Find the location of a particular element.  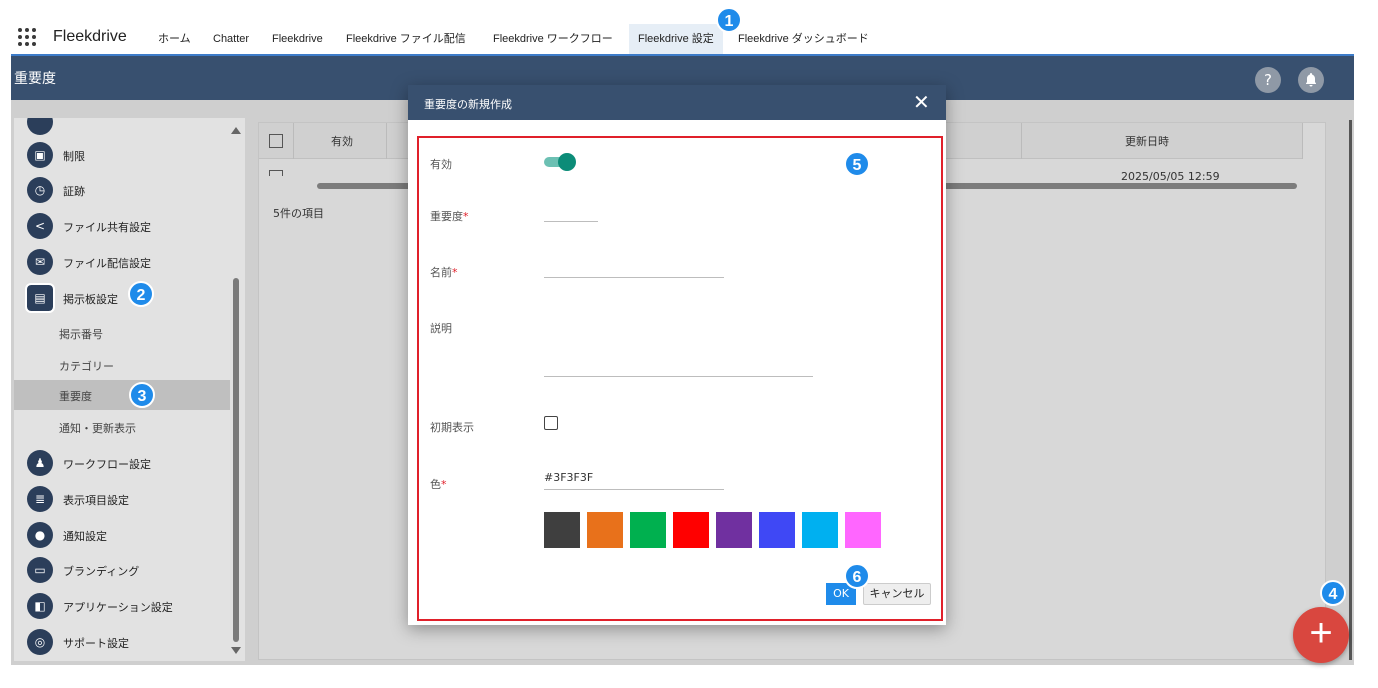

name-label: 名前* is located at coordinates (444, 272).